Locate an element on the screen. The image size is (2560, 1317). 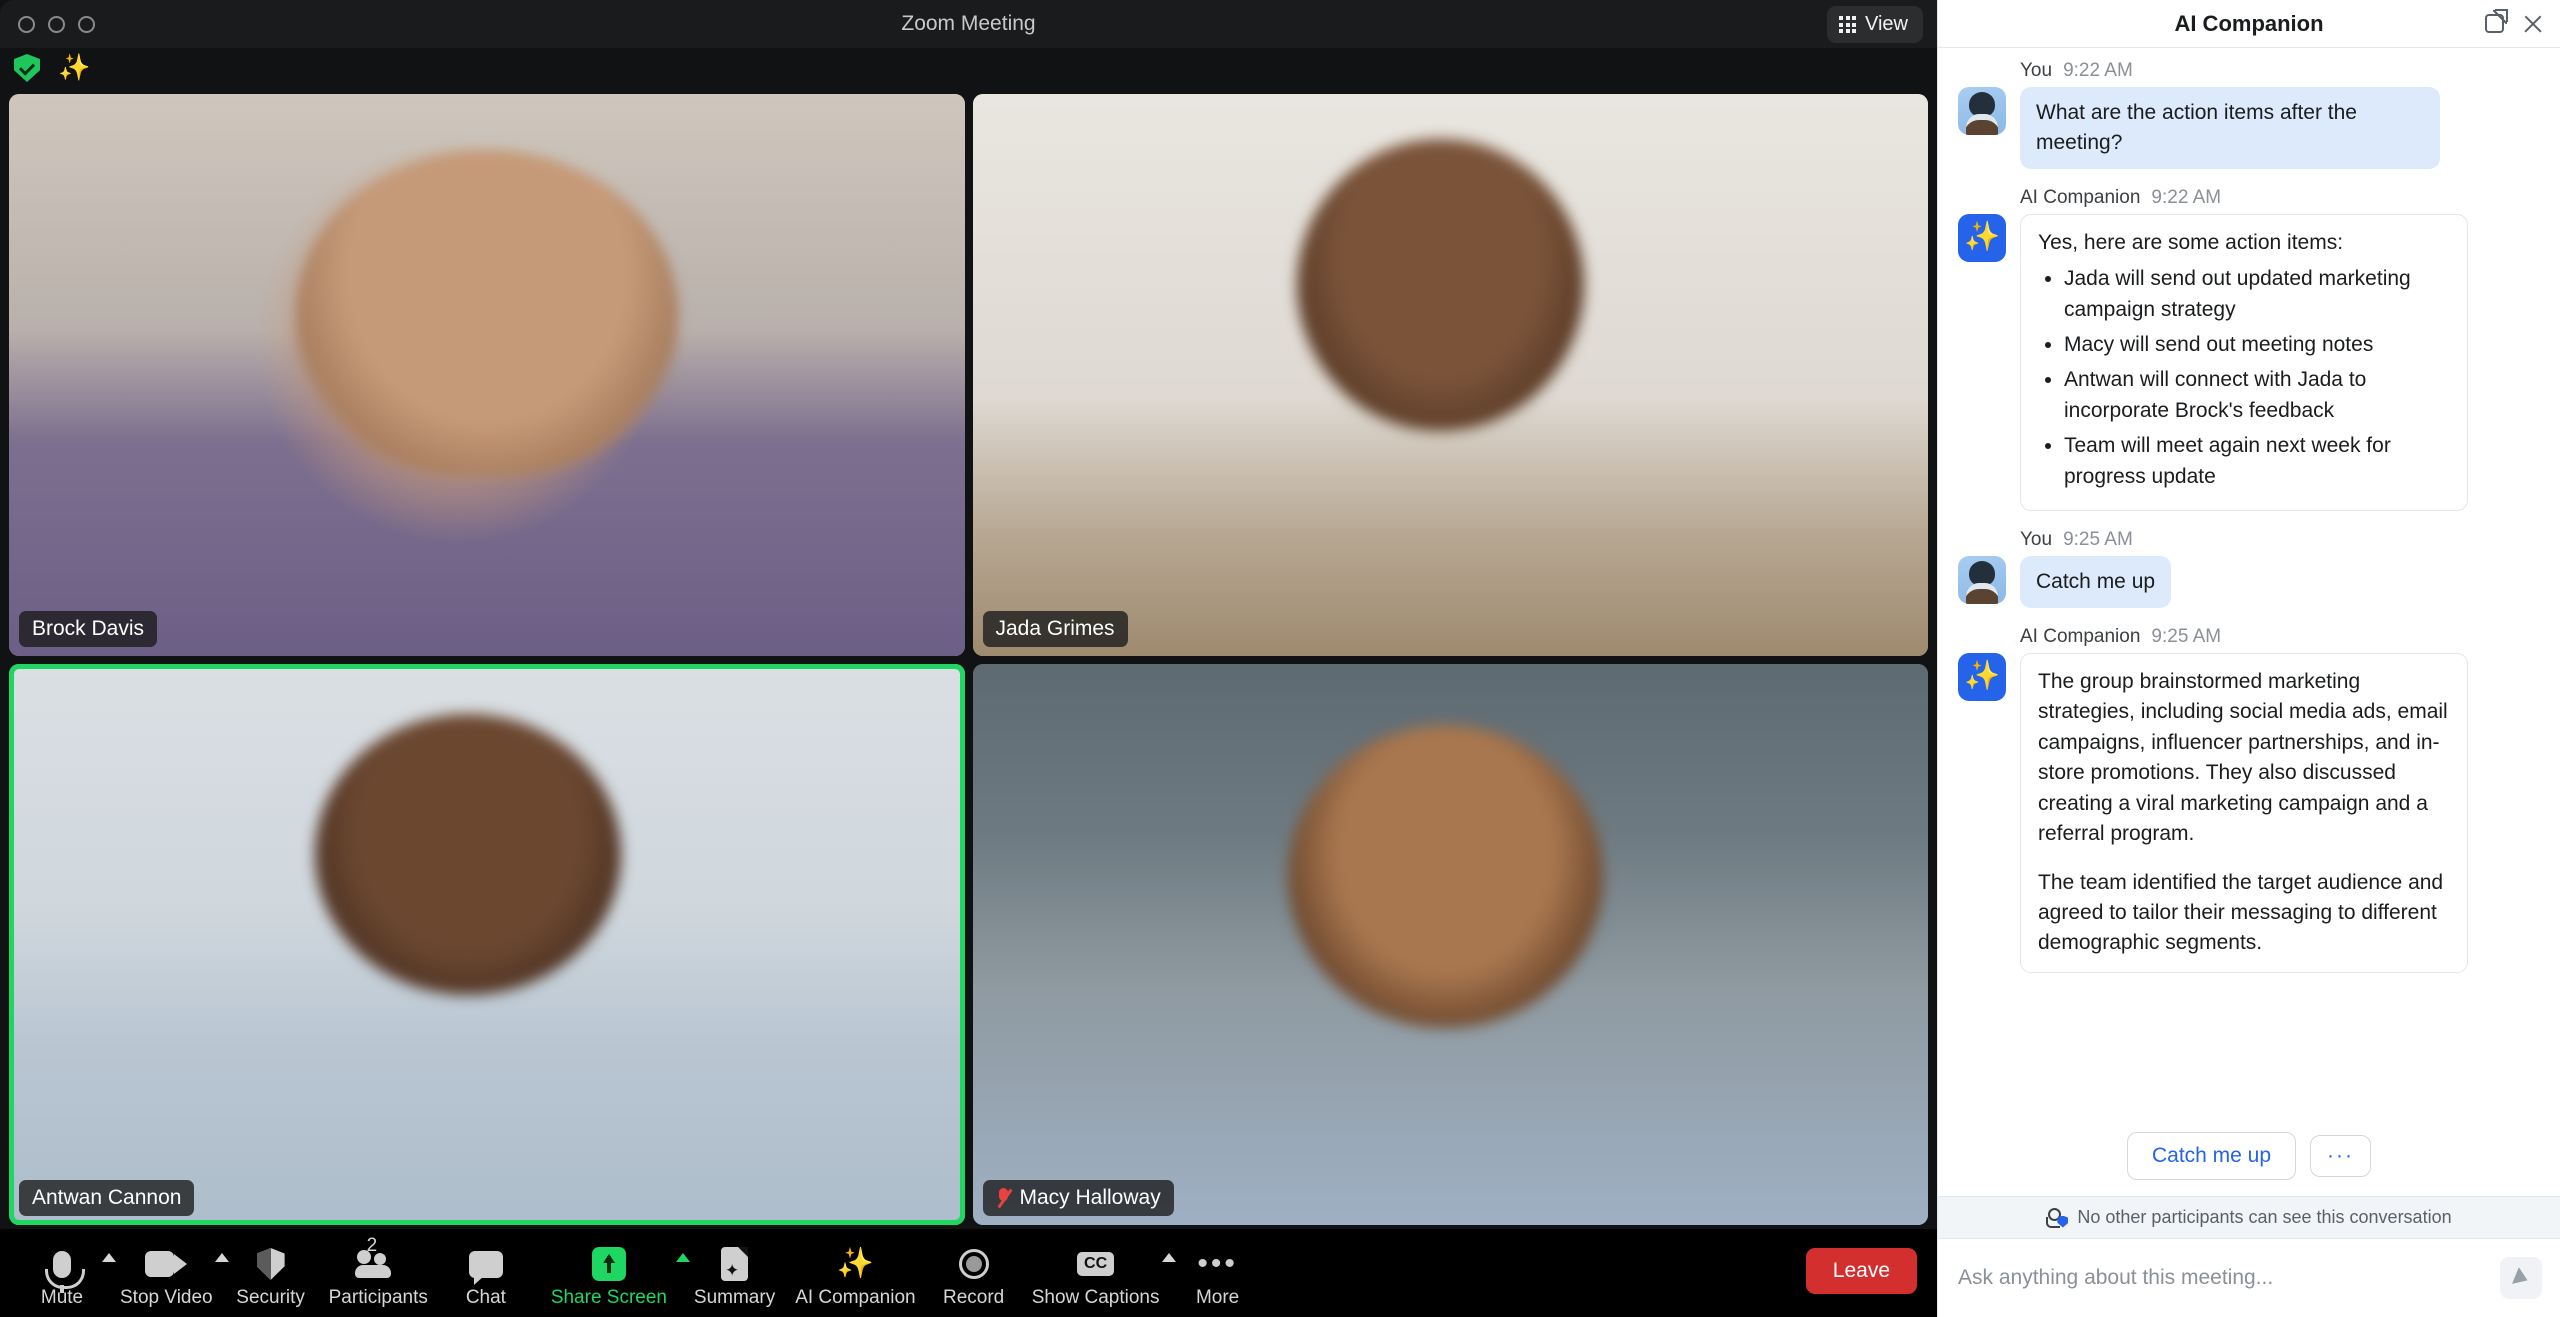
minimize-window-button is located at coordinates (56, 24).